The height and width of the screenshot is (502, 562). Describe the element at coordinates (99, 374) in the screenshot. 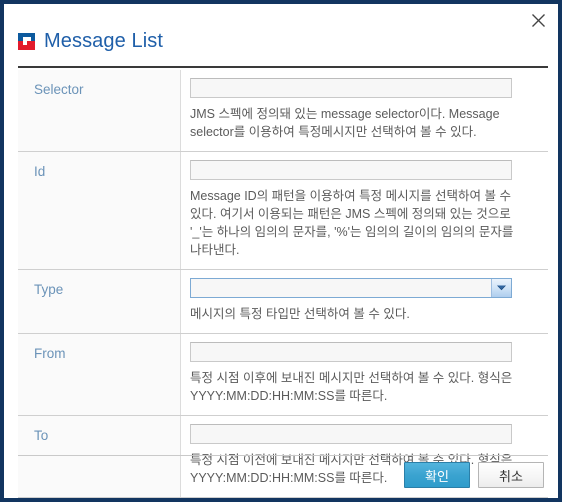

I see `label-cell-from: From` at that location.